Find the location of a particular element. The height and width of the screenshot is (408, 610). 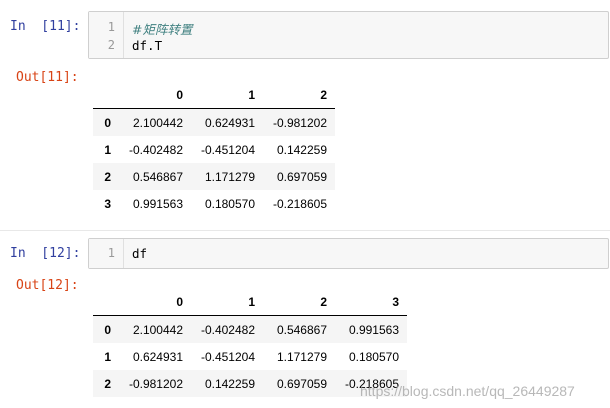

table-row: 1 0.624931 -0.451204 1.171279 0.180570 is located at coordinates (250, 356).